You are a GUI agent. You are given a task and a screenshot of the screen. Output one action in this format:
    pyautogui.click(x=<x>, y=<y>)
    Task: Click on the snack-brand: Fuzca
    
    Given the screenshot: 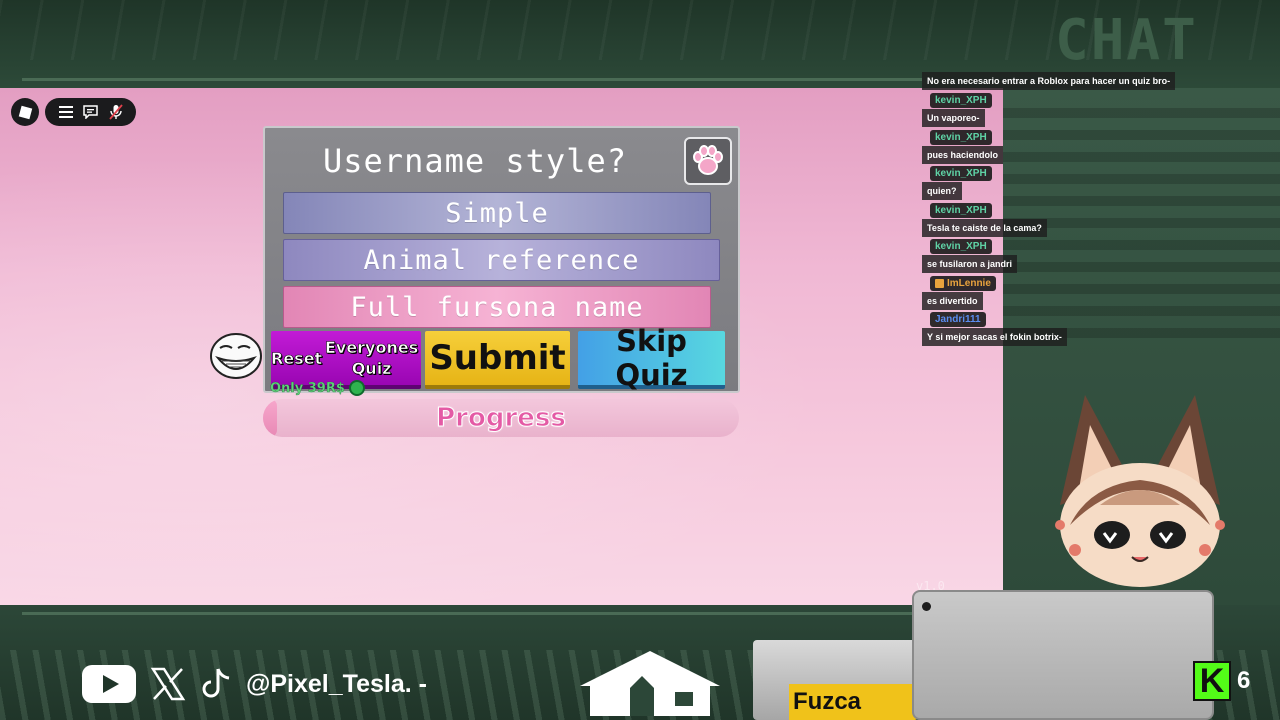 What is the action you would take?
    pyautogui.click(x=853, y=702)
    